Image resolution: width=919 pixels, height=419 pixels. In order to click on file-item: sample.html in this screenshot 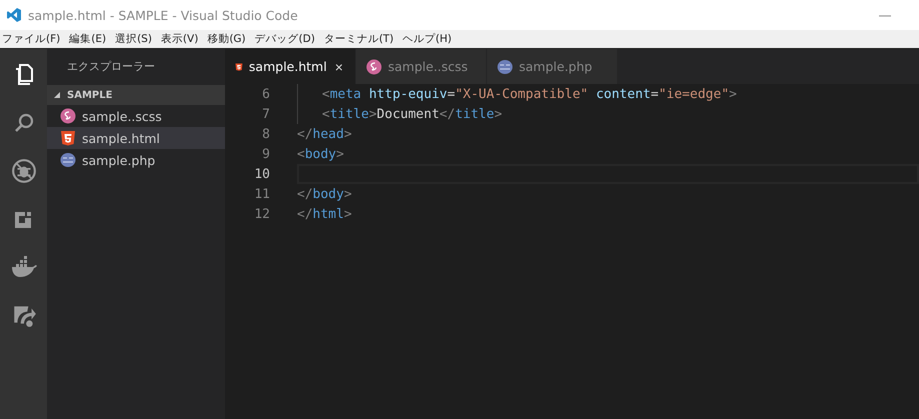, I will do `click(136, 138)`.